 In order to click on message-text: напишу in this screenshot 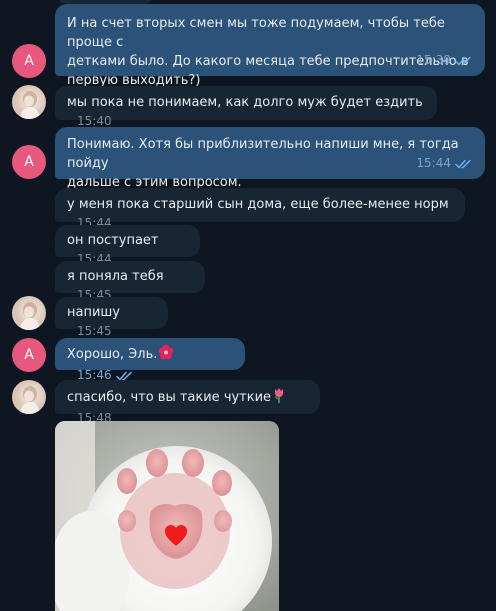, I will do `click(94, 312)`.